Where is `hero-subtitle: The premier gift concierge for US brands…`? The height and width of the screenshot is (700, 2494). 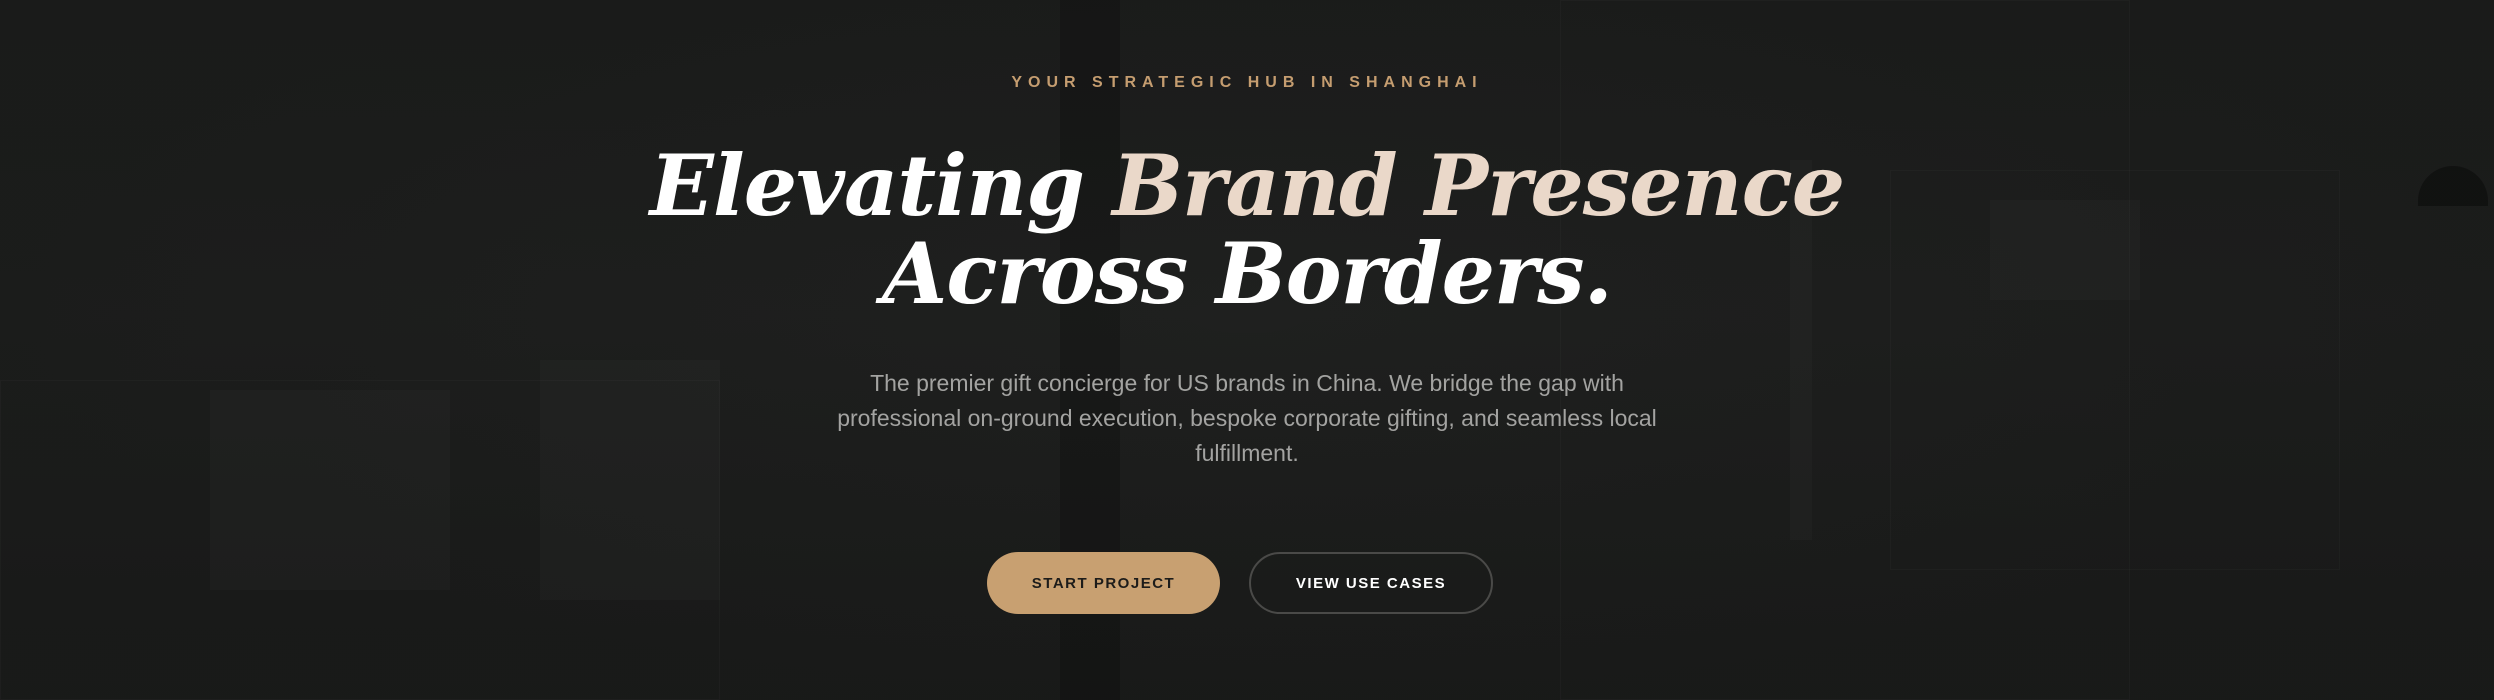
hero-subtitle: The premier gift concierge for US brands… is located at coordinates (1247, 418).